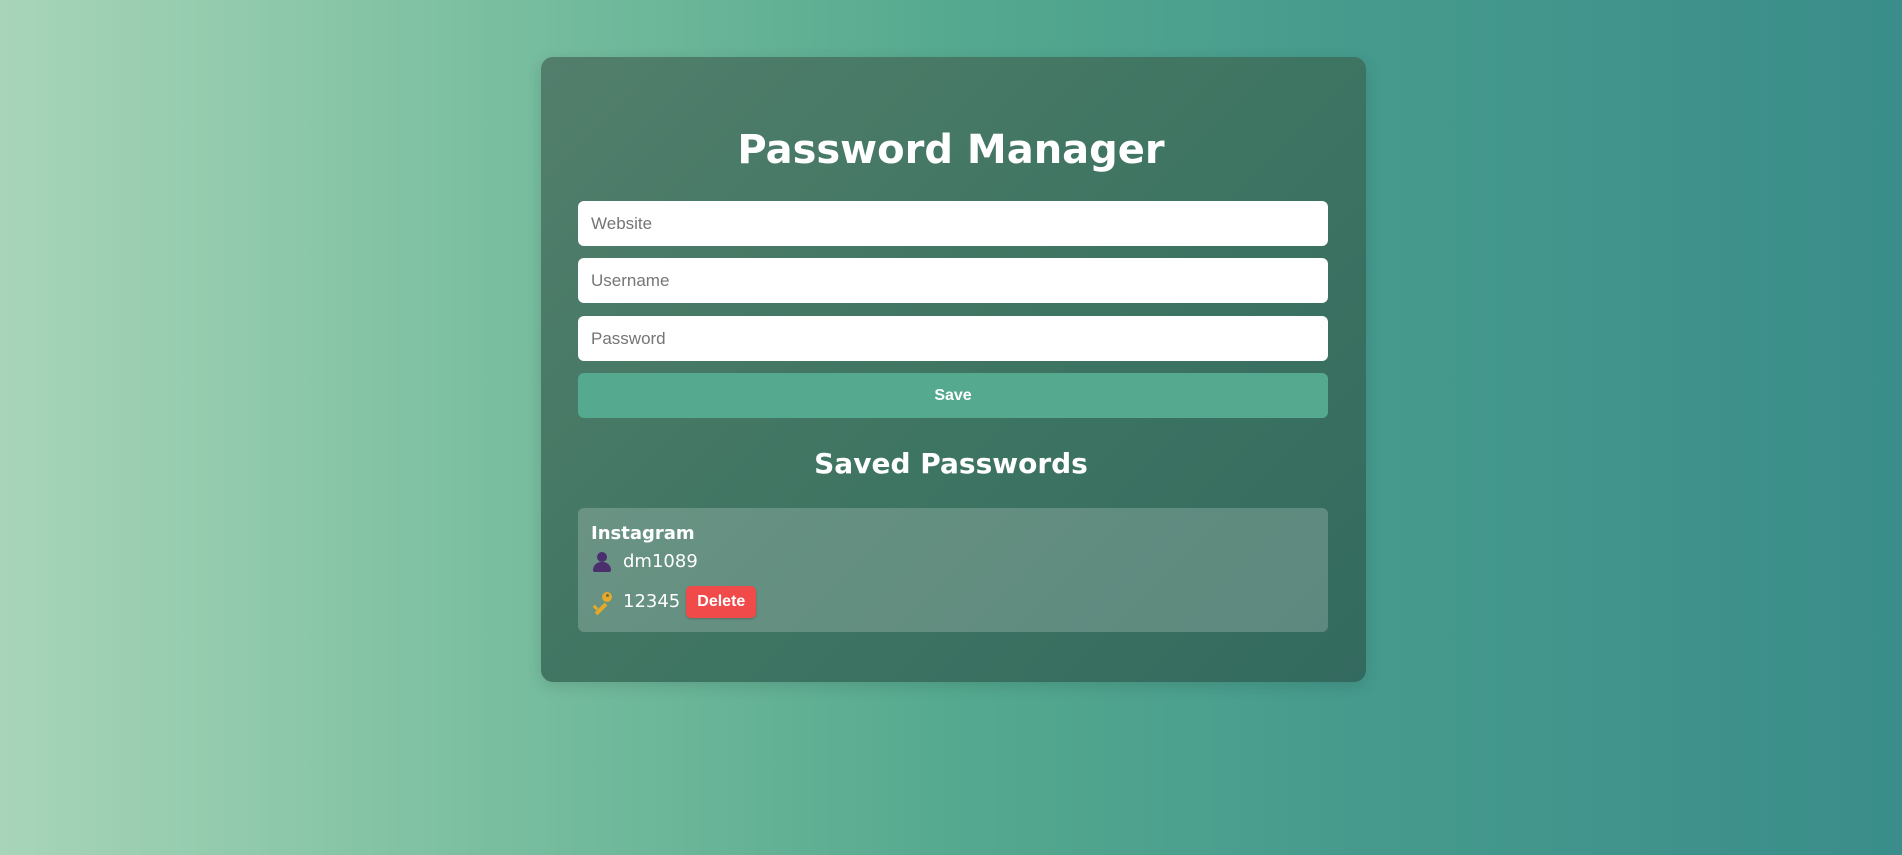  What do you see at coordinates (652, 601) in the screenshot?
I see `entry-password: 12345` at bounding box center [652, 601].